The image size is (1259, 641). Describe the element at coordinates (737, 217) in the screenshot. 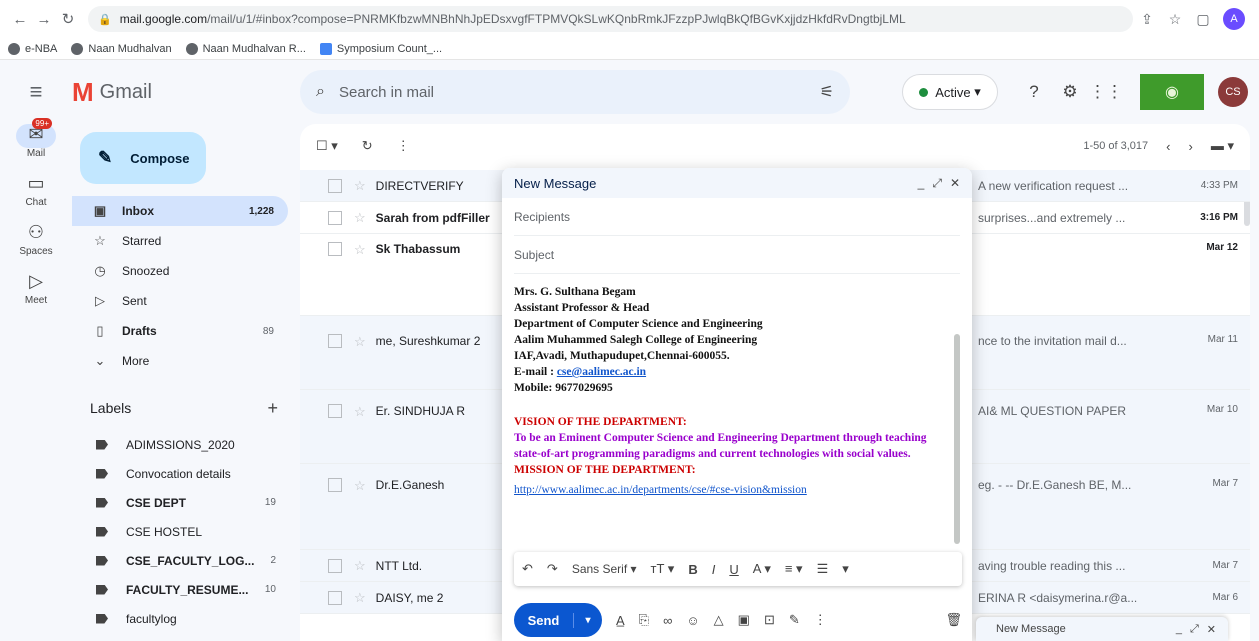

I see `recipients-field: Recipients` at that location.